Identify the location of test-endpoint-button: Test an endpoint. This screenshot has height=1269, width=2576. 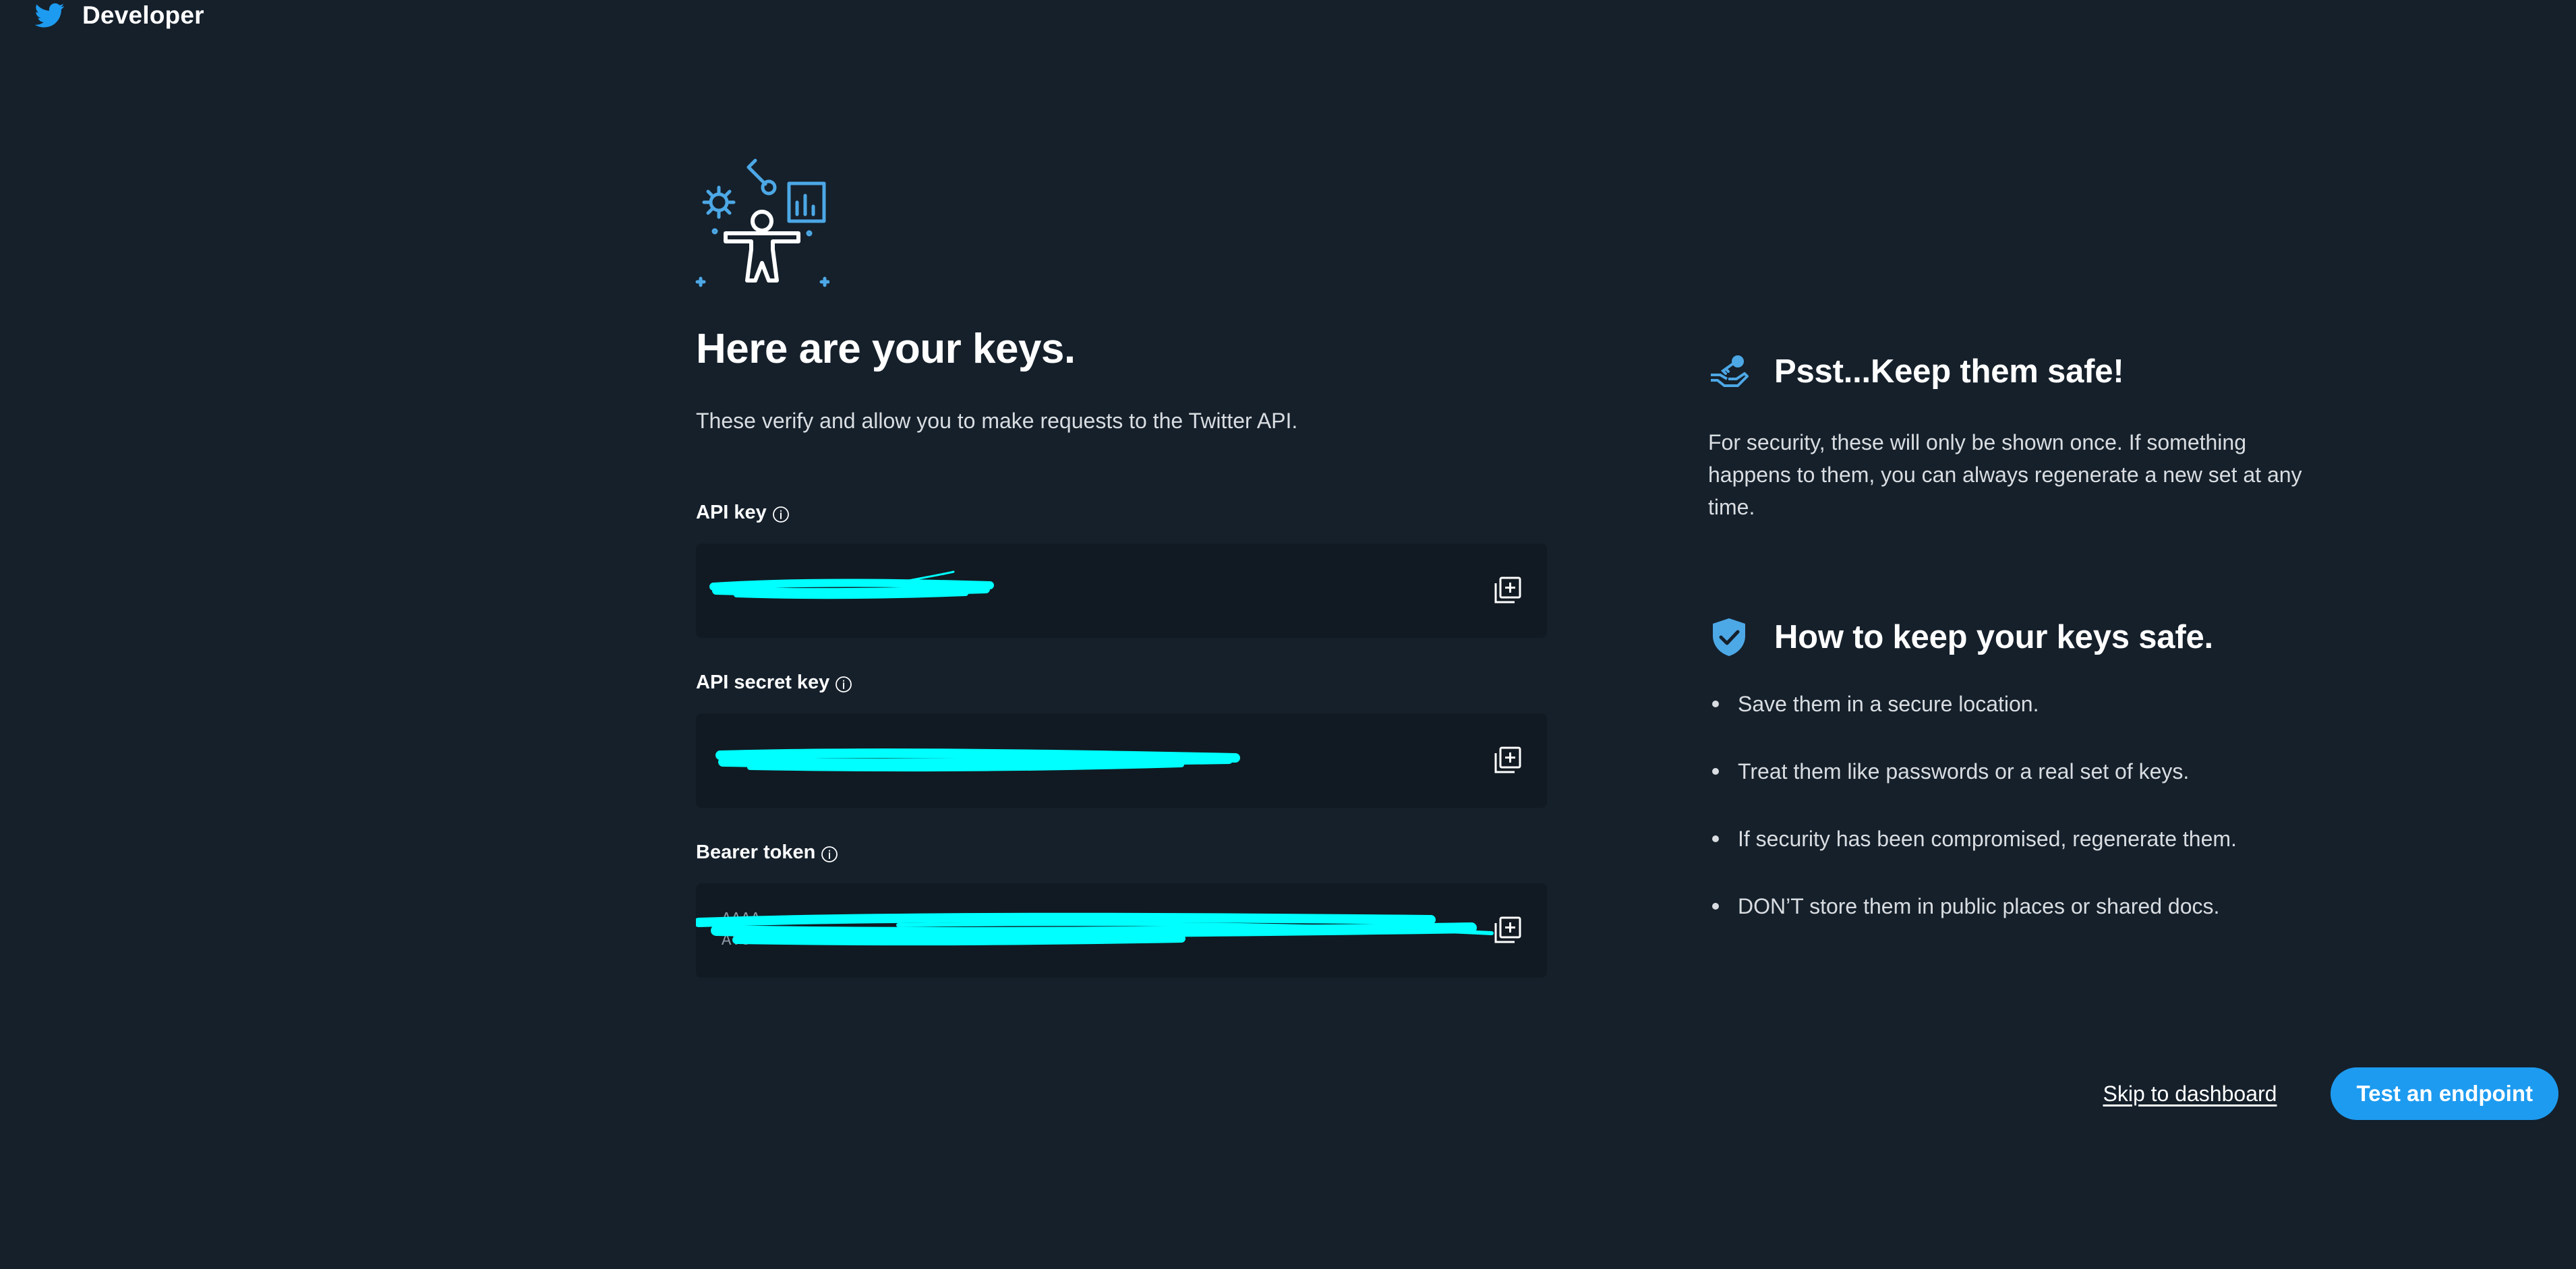
(2444, 1093).